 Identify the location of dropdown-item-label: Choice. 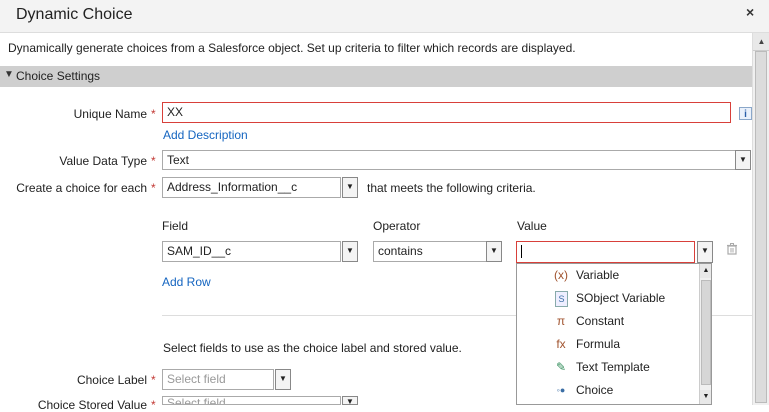
(595, 390).